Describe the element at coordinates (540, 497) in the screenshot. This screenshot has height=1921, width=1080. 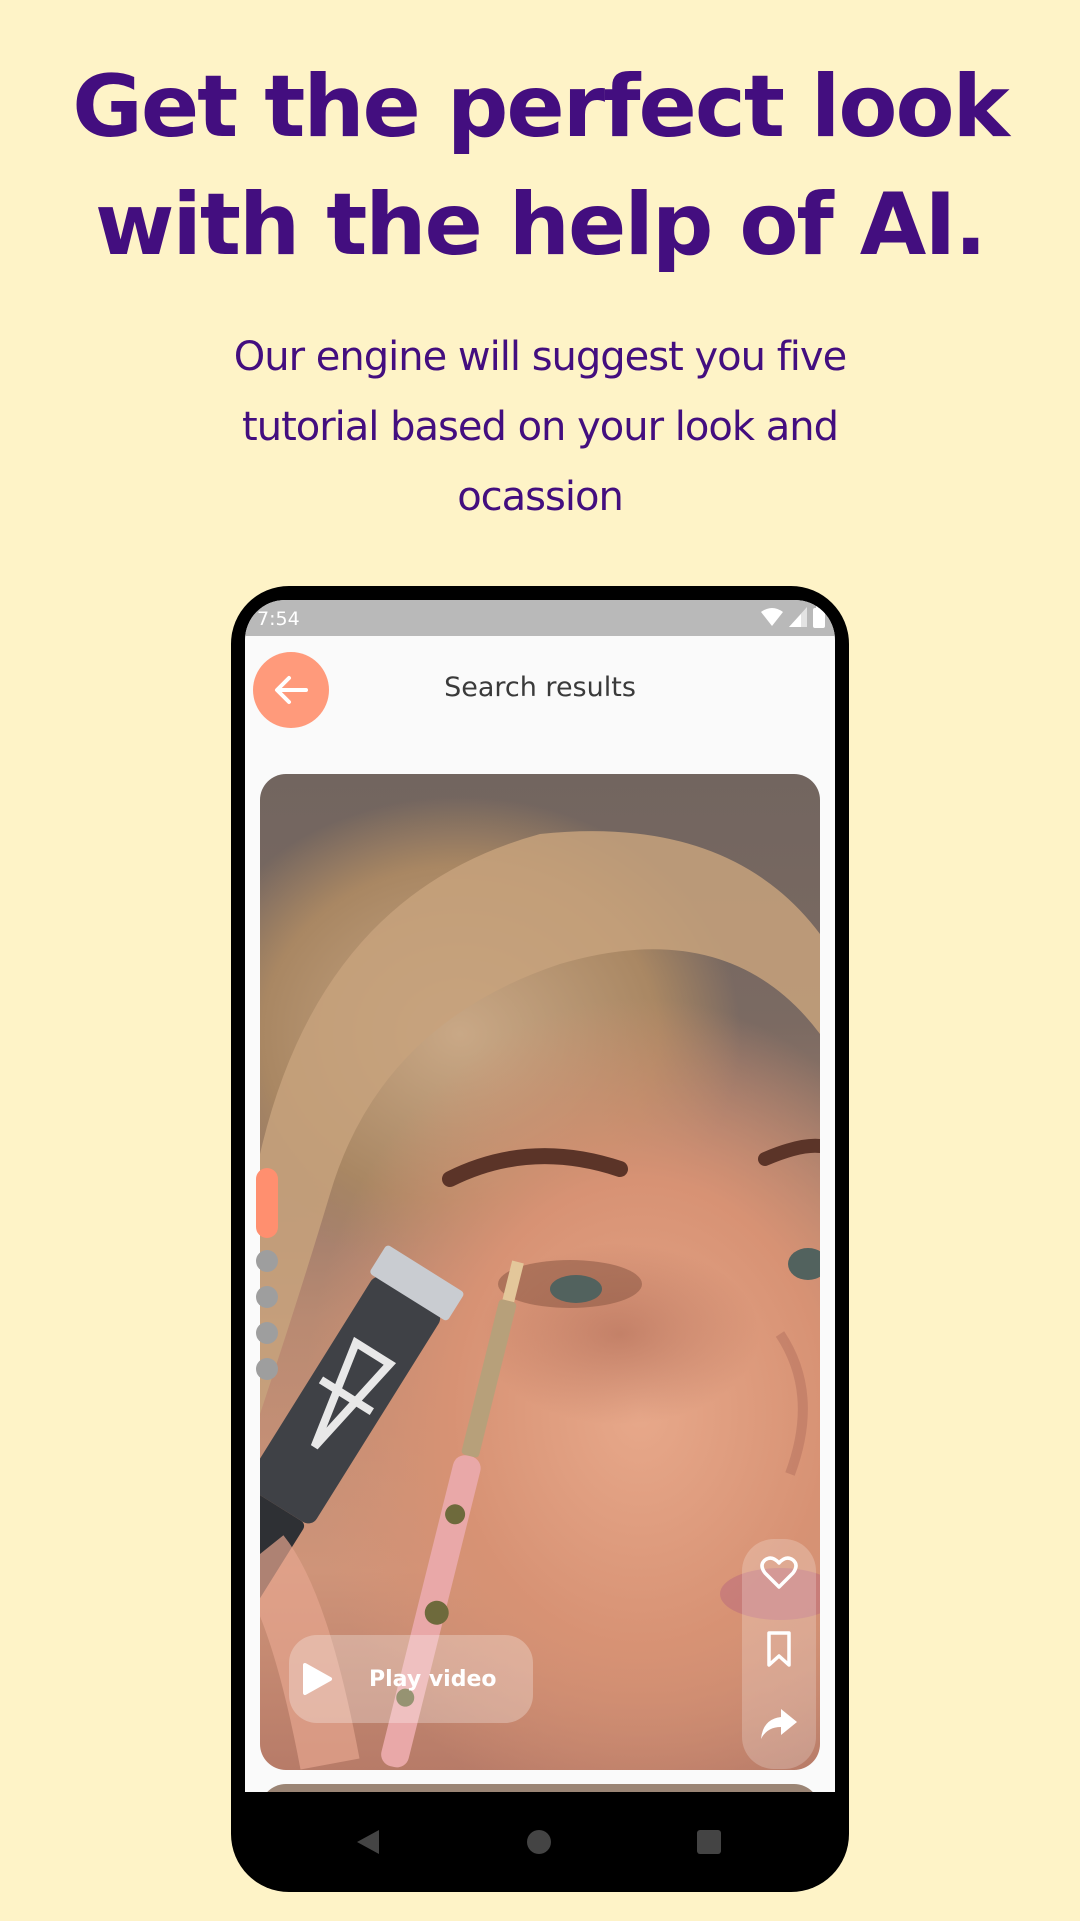
I see `subheadline-line-3: ocassion` at that location.